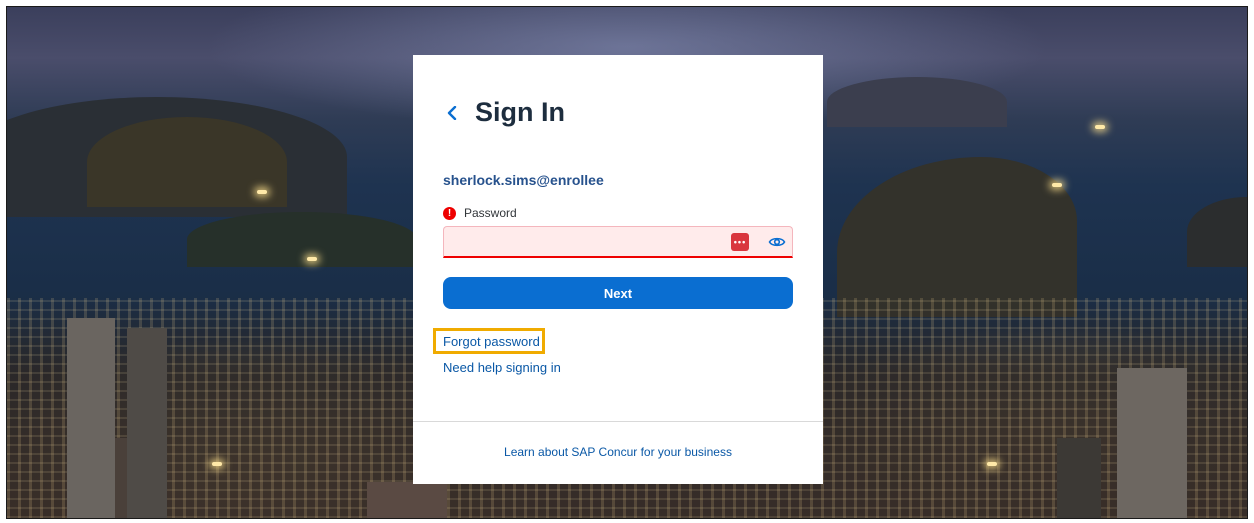 The width and height of the screenshot is (1254, 523). Describe the element at coordinates (1217, 232) in the screenshot. I see `hill-right` at that location.